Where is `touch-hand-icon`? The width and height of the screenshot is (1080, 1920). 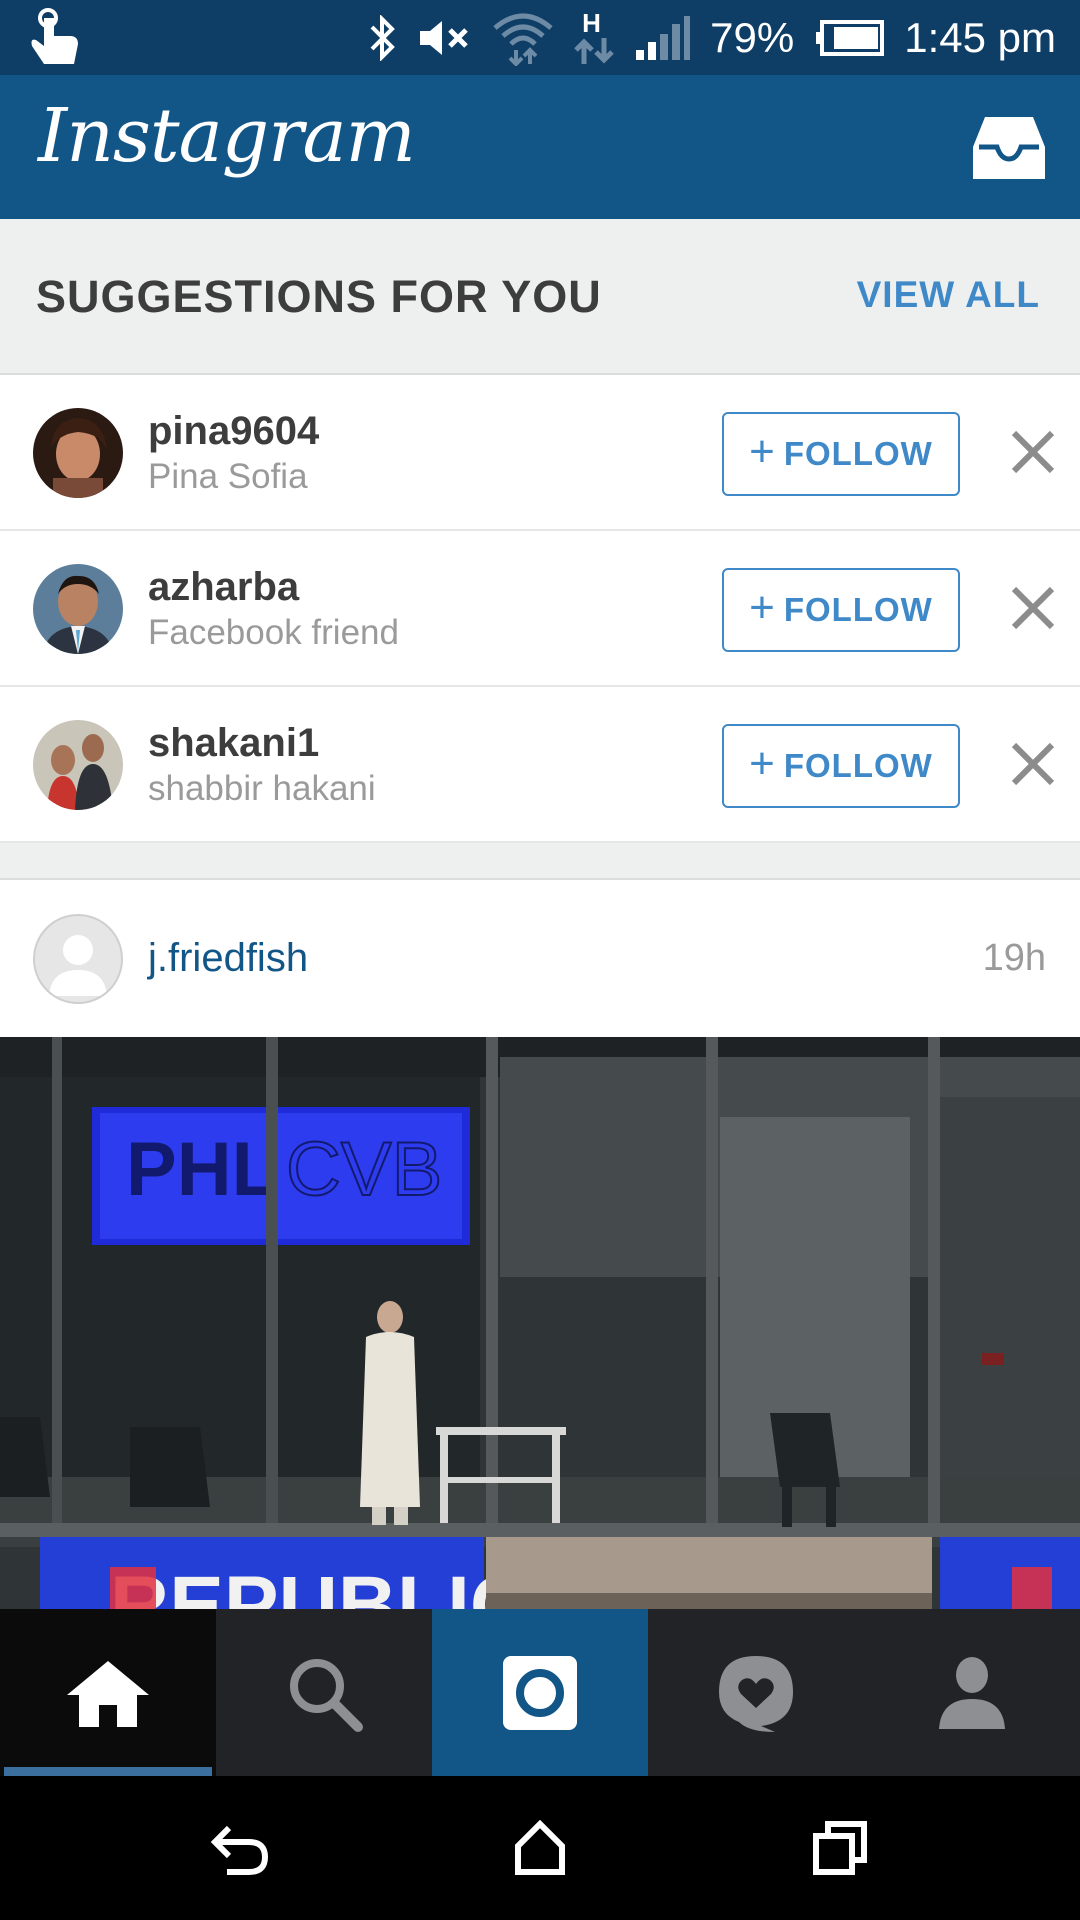
touch-hand-icon is located at coordinates (54, 36).